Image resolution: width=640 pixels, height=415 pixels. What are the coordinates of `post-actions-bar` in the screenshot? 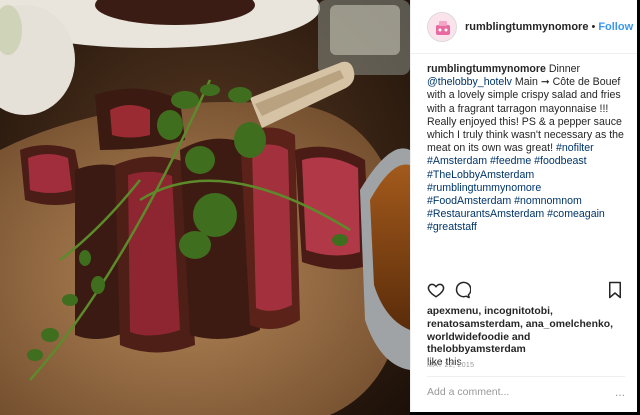 It's located at (525, 292).